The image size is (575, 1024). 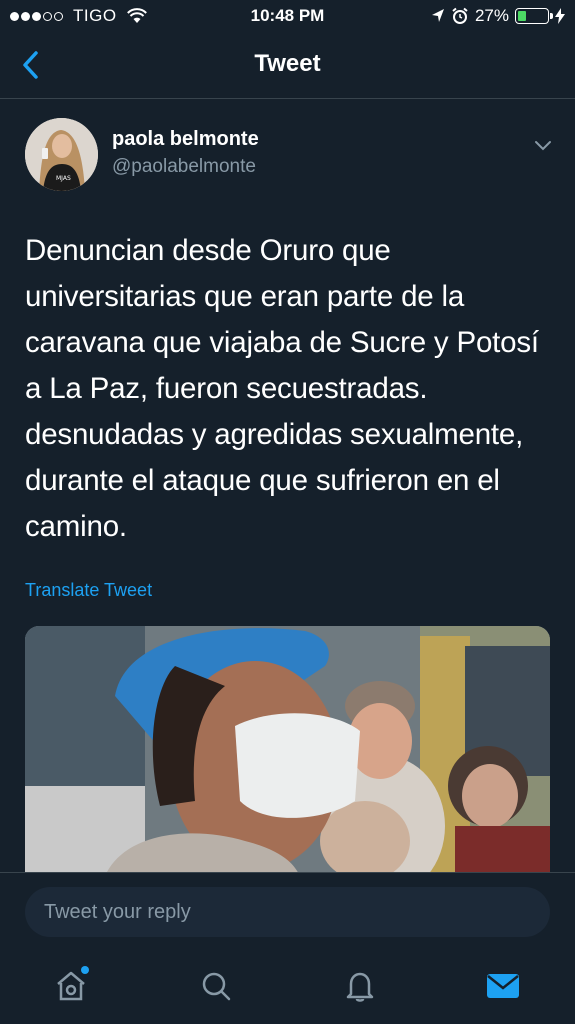 I want to click on mail-icon, so click(x=503, y=986).